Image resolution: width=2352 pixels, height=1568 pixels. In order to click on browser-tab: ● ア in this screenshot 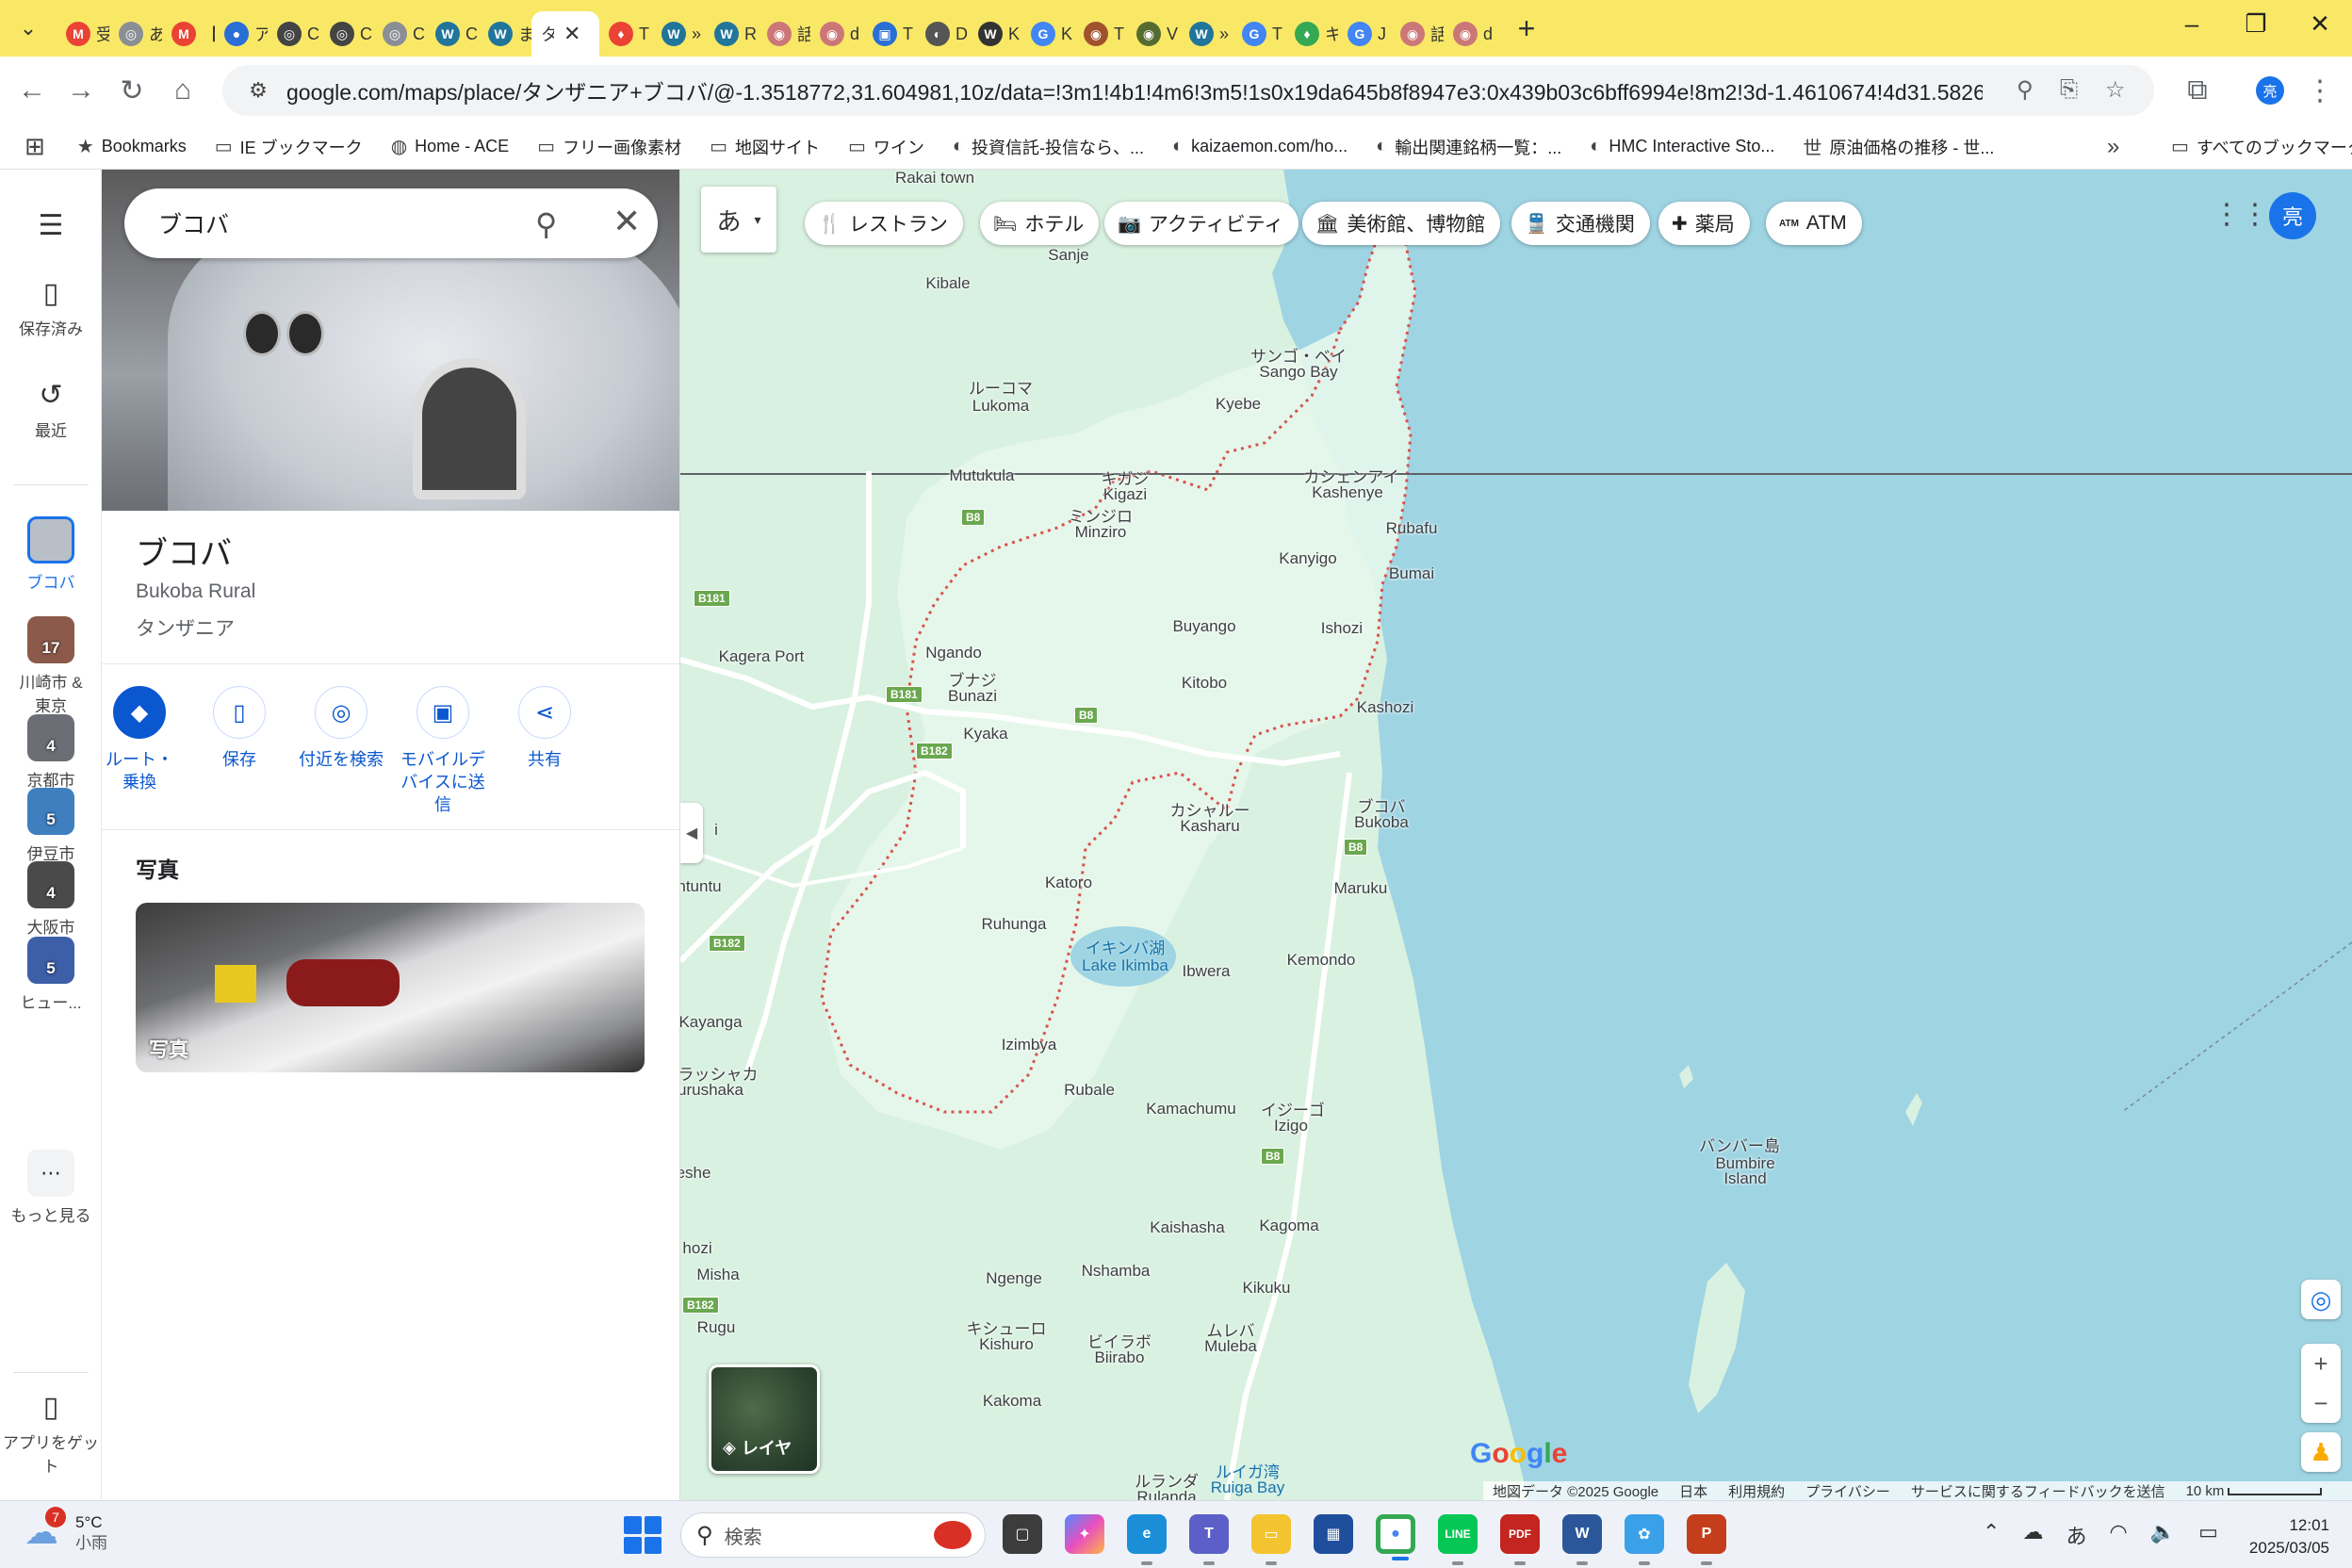, I will do `click(241, 34)`.